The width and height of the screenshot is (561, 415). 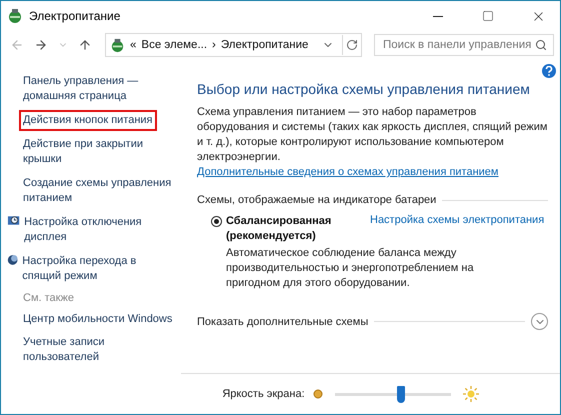 I want to click on see-also-heading: См. также, so click(x=49, y=298).